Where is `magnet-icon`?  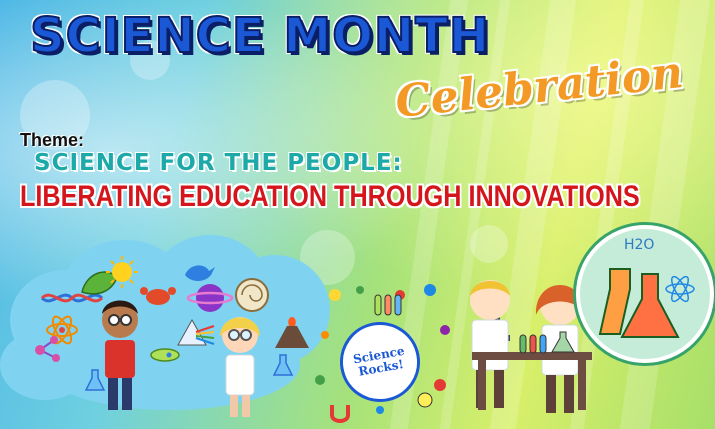
magnet-icon is located at coordinates (340, 414).